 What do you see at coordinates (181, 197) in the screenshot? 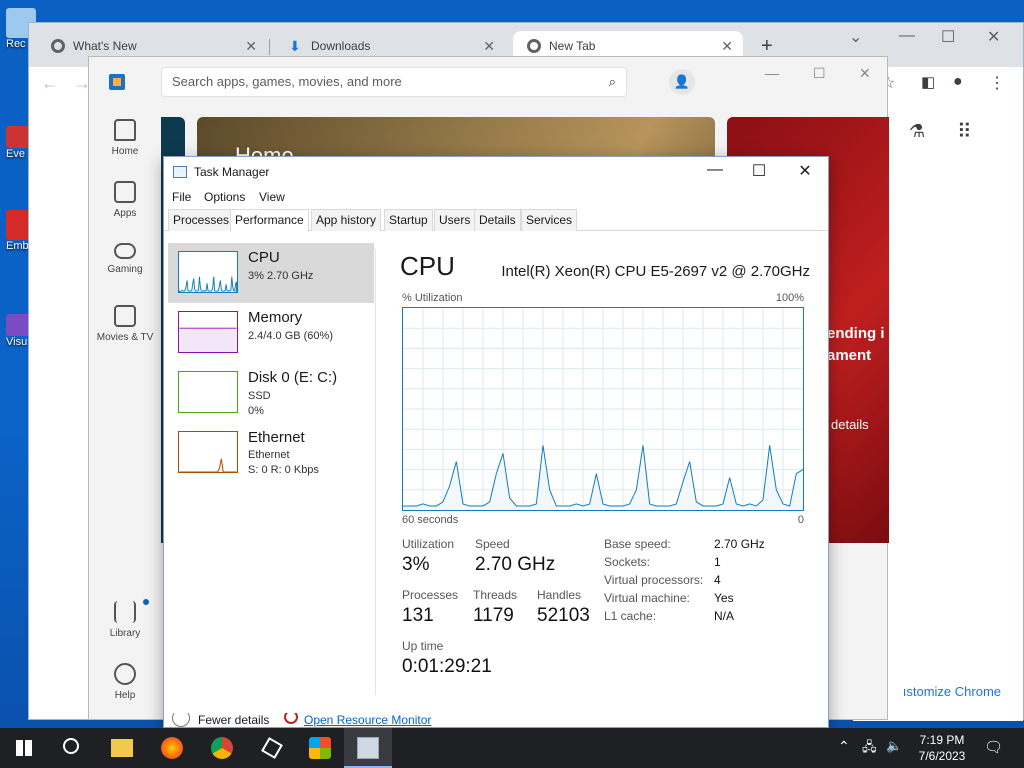
I see `menu-file: File` at bounding box center [181, 197].